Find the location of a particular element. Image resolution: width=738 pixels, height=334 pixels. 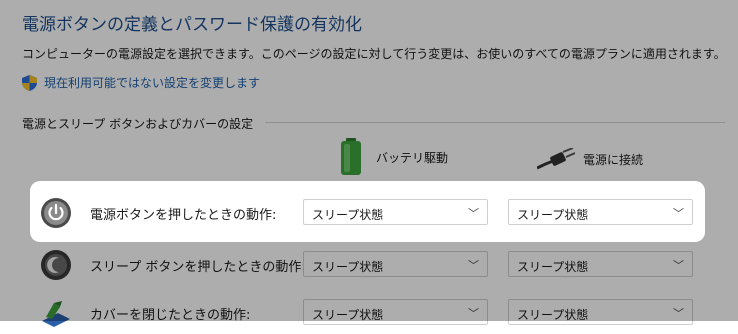

power-button-label: 電源ボタンを押したときの動作: is located at coordinates (183, 215).